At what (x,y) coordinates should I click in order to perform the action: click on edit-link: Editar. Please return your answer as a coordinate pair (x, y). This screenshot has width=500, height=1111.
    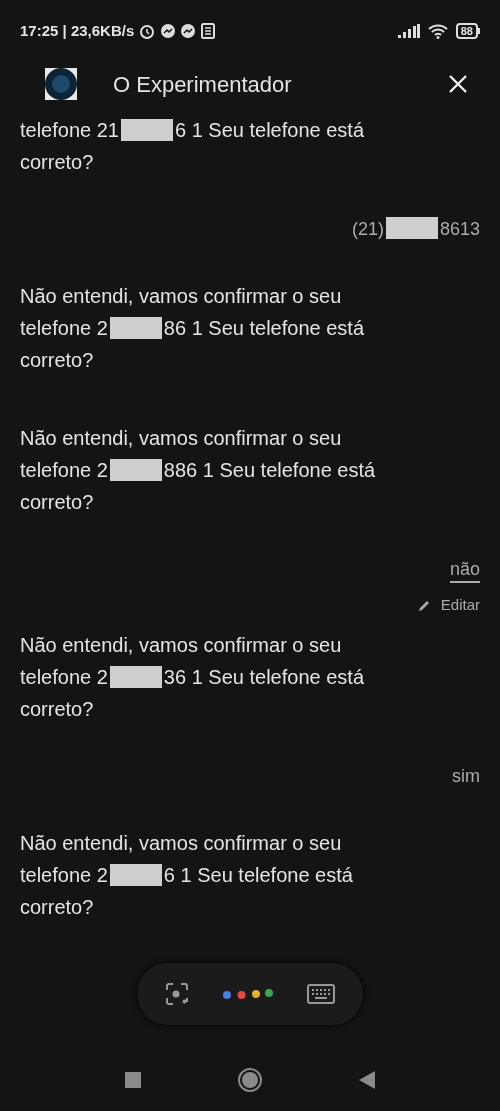
    Looking at the image, I should click on (449, 605).